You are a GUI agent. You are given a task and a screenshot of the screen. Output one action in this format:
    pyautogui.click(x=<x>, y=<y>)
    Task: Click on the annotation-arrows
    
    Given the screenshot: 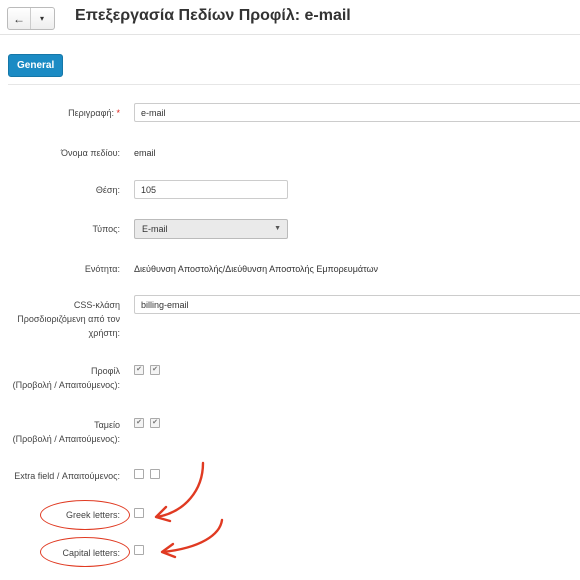 What is the action you would take?
    pyautogui.click(x=189, y=510)
    